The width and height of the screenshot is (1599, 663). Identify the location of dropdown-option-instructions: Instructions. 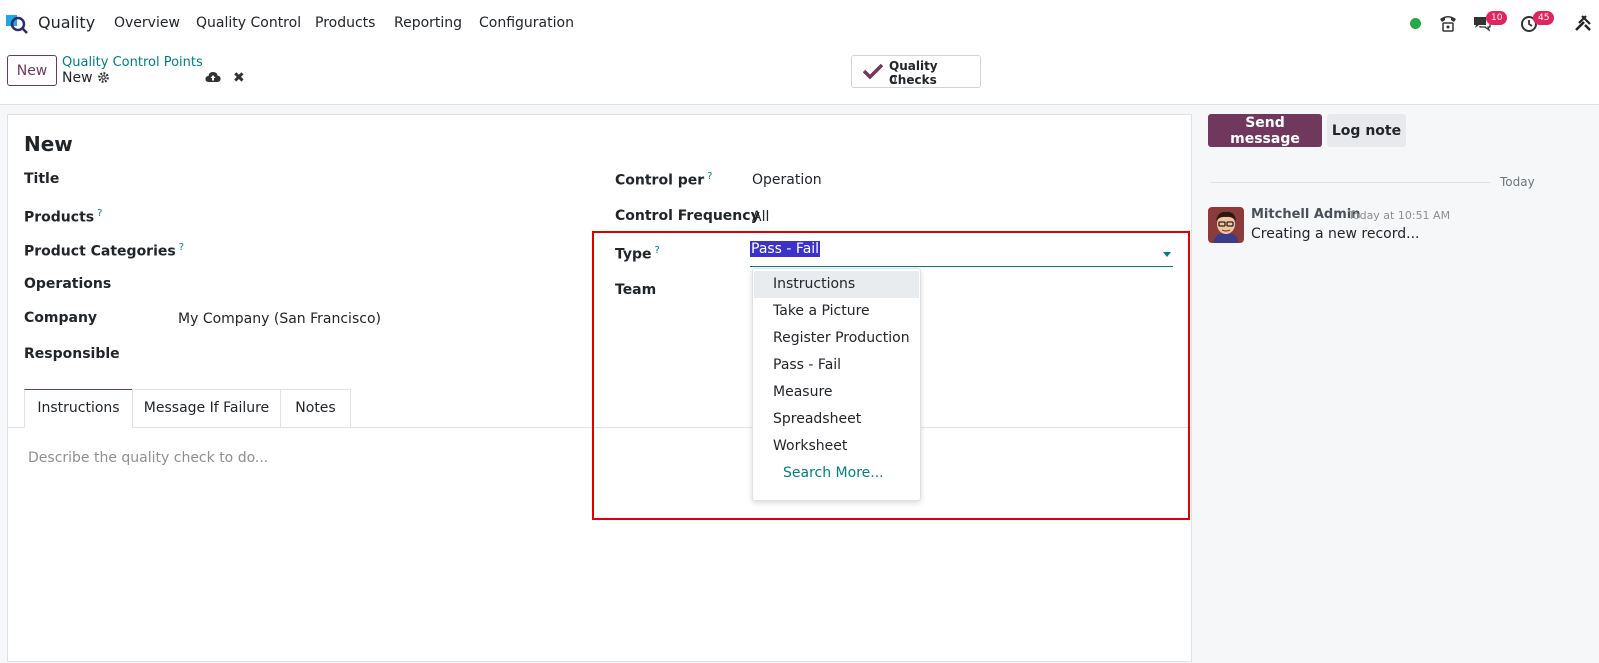
(836, 284).